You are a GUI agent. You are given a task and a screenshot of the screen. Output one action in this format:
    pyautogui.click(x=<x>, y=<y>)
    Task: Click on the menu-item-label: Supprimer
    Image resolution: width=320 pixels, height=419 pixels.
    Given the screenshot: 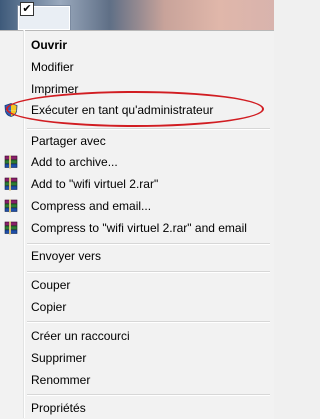 What is the action you would take?
    pyautogui.click(x=59, y=358)
    